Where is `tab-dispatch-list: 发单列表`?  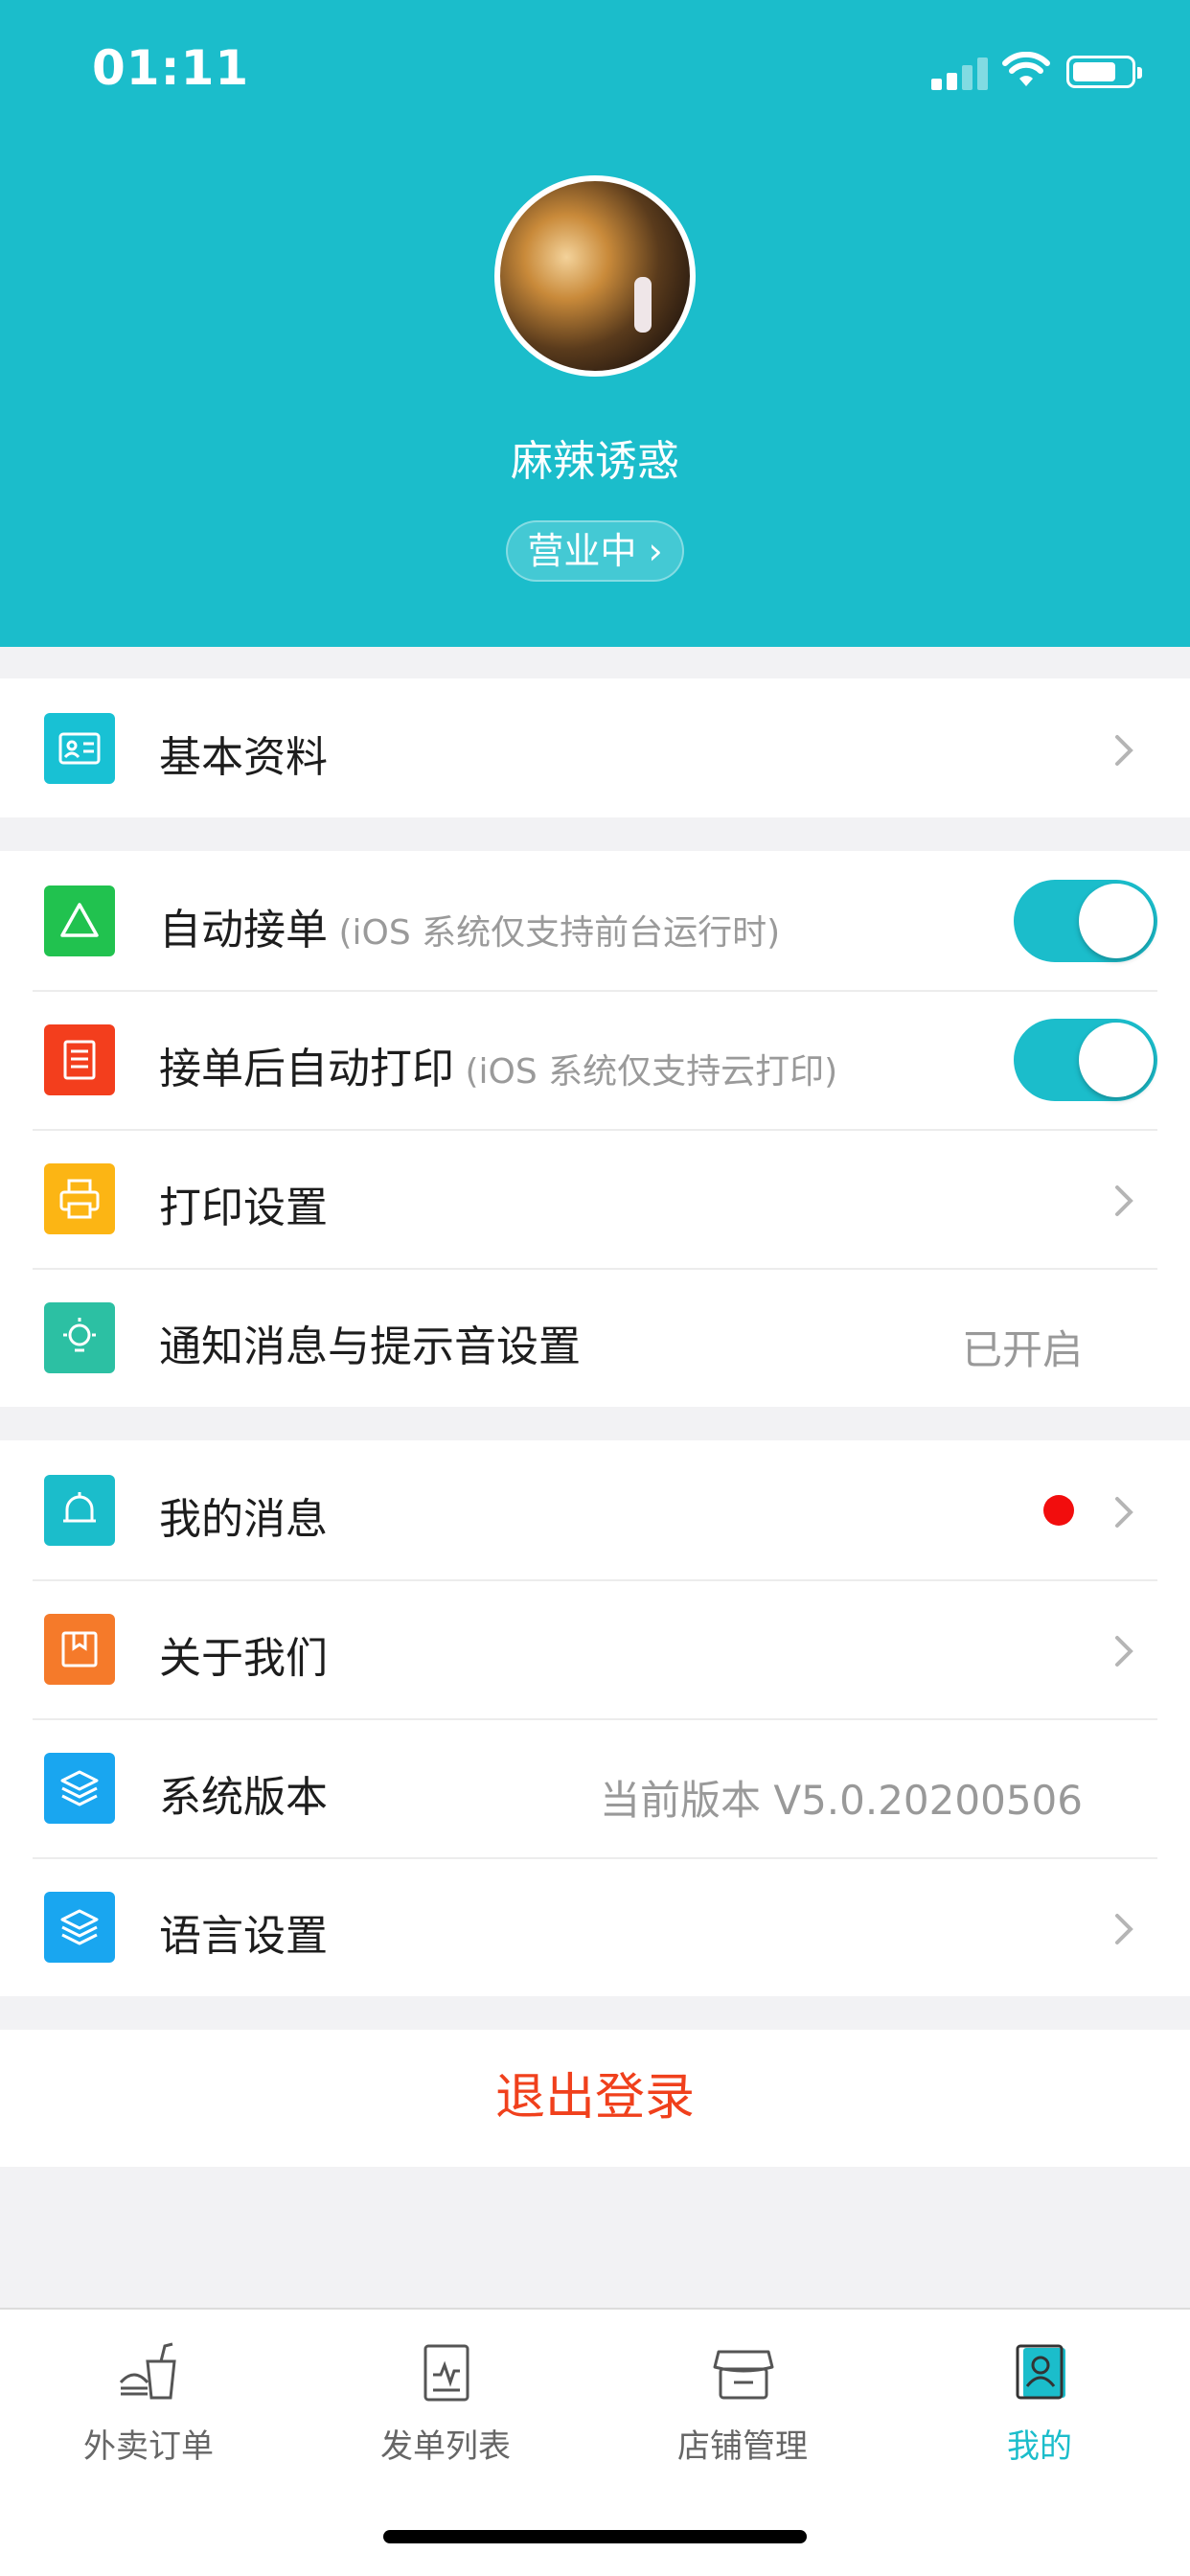
tab-dispatch-list: 发单列表 is located at coordinates (445, 2405).